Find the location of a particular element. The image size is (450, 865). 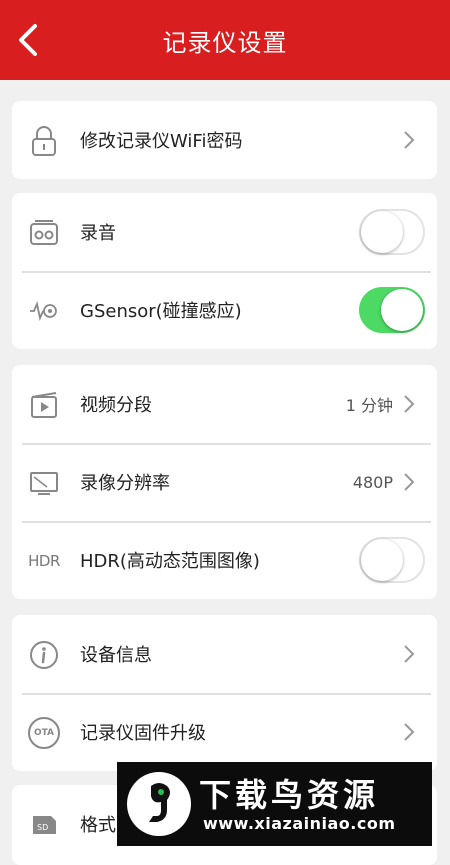

ota-badge: OTA is located at coordinates (44, 733).